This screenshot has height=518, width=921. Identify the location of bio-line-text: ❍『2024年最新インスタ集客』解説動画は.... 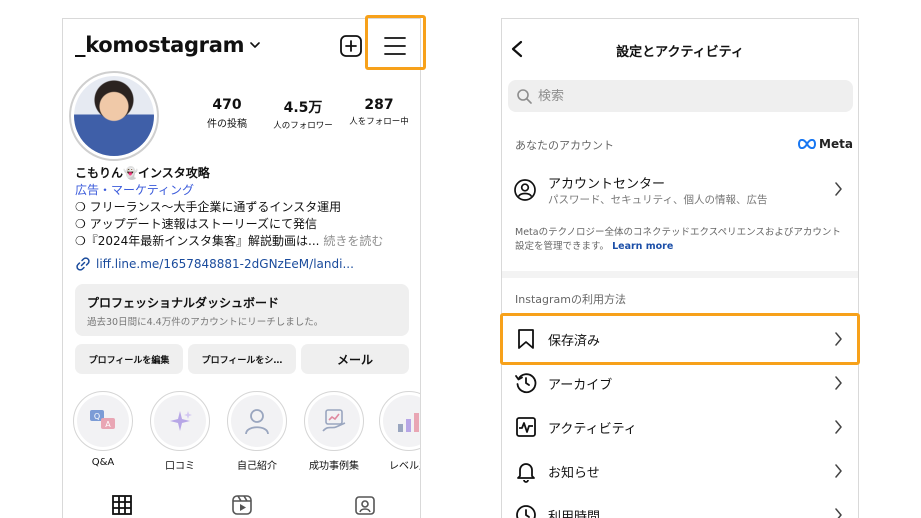
(197, 241).